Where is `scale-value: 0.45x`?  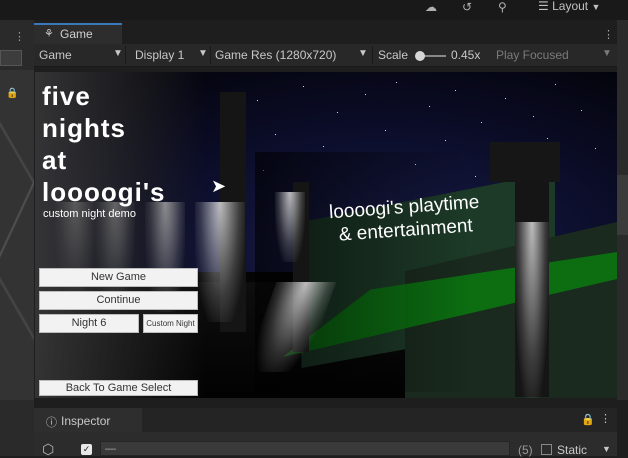 scale-value: 0.45x is located at coordinates (466, 55).